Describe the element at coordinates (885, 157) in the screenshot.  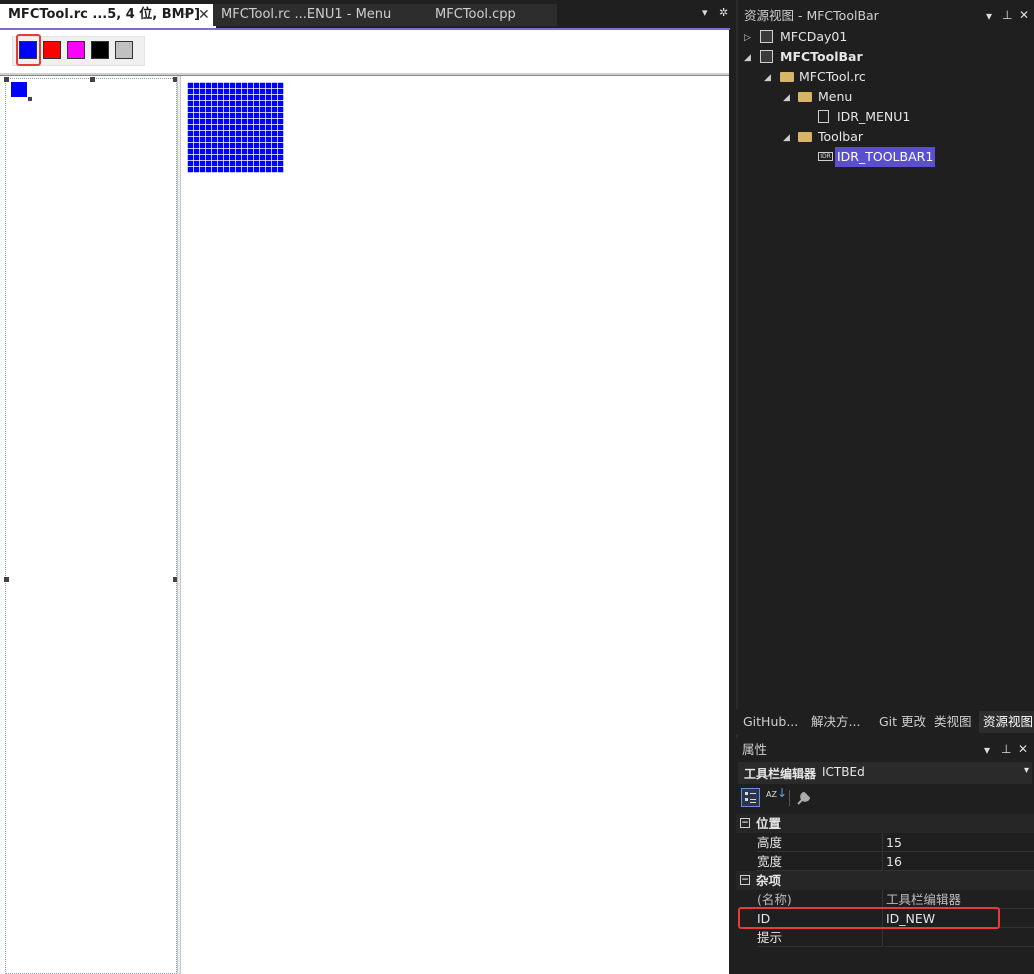
I see `tree-item-label: IDR_TOOLBAR1` at that location.